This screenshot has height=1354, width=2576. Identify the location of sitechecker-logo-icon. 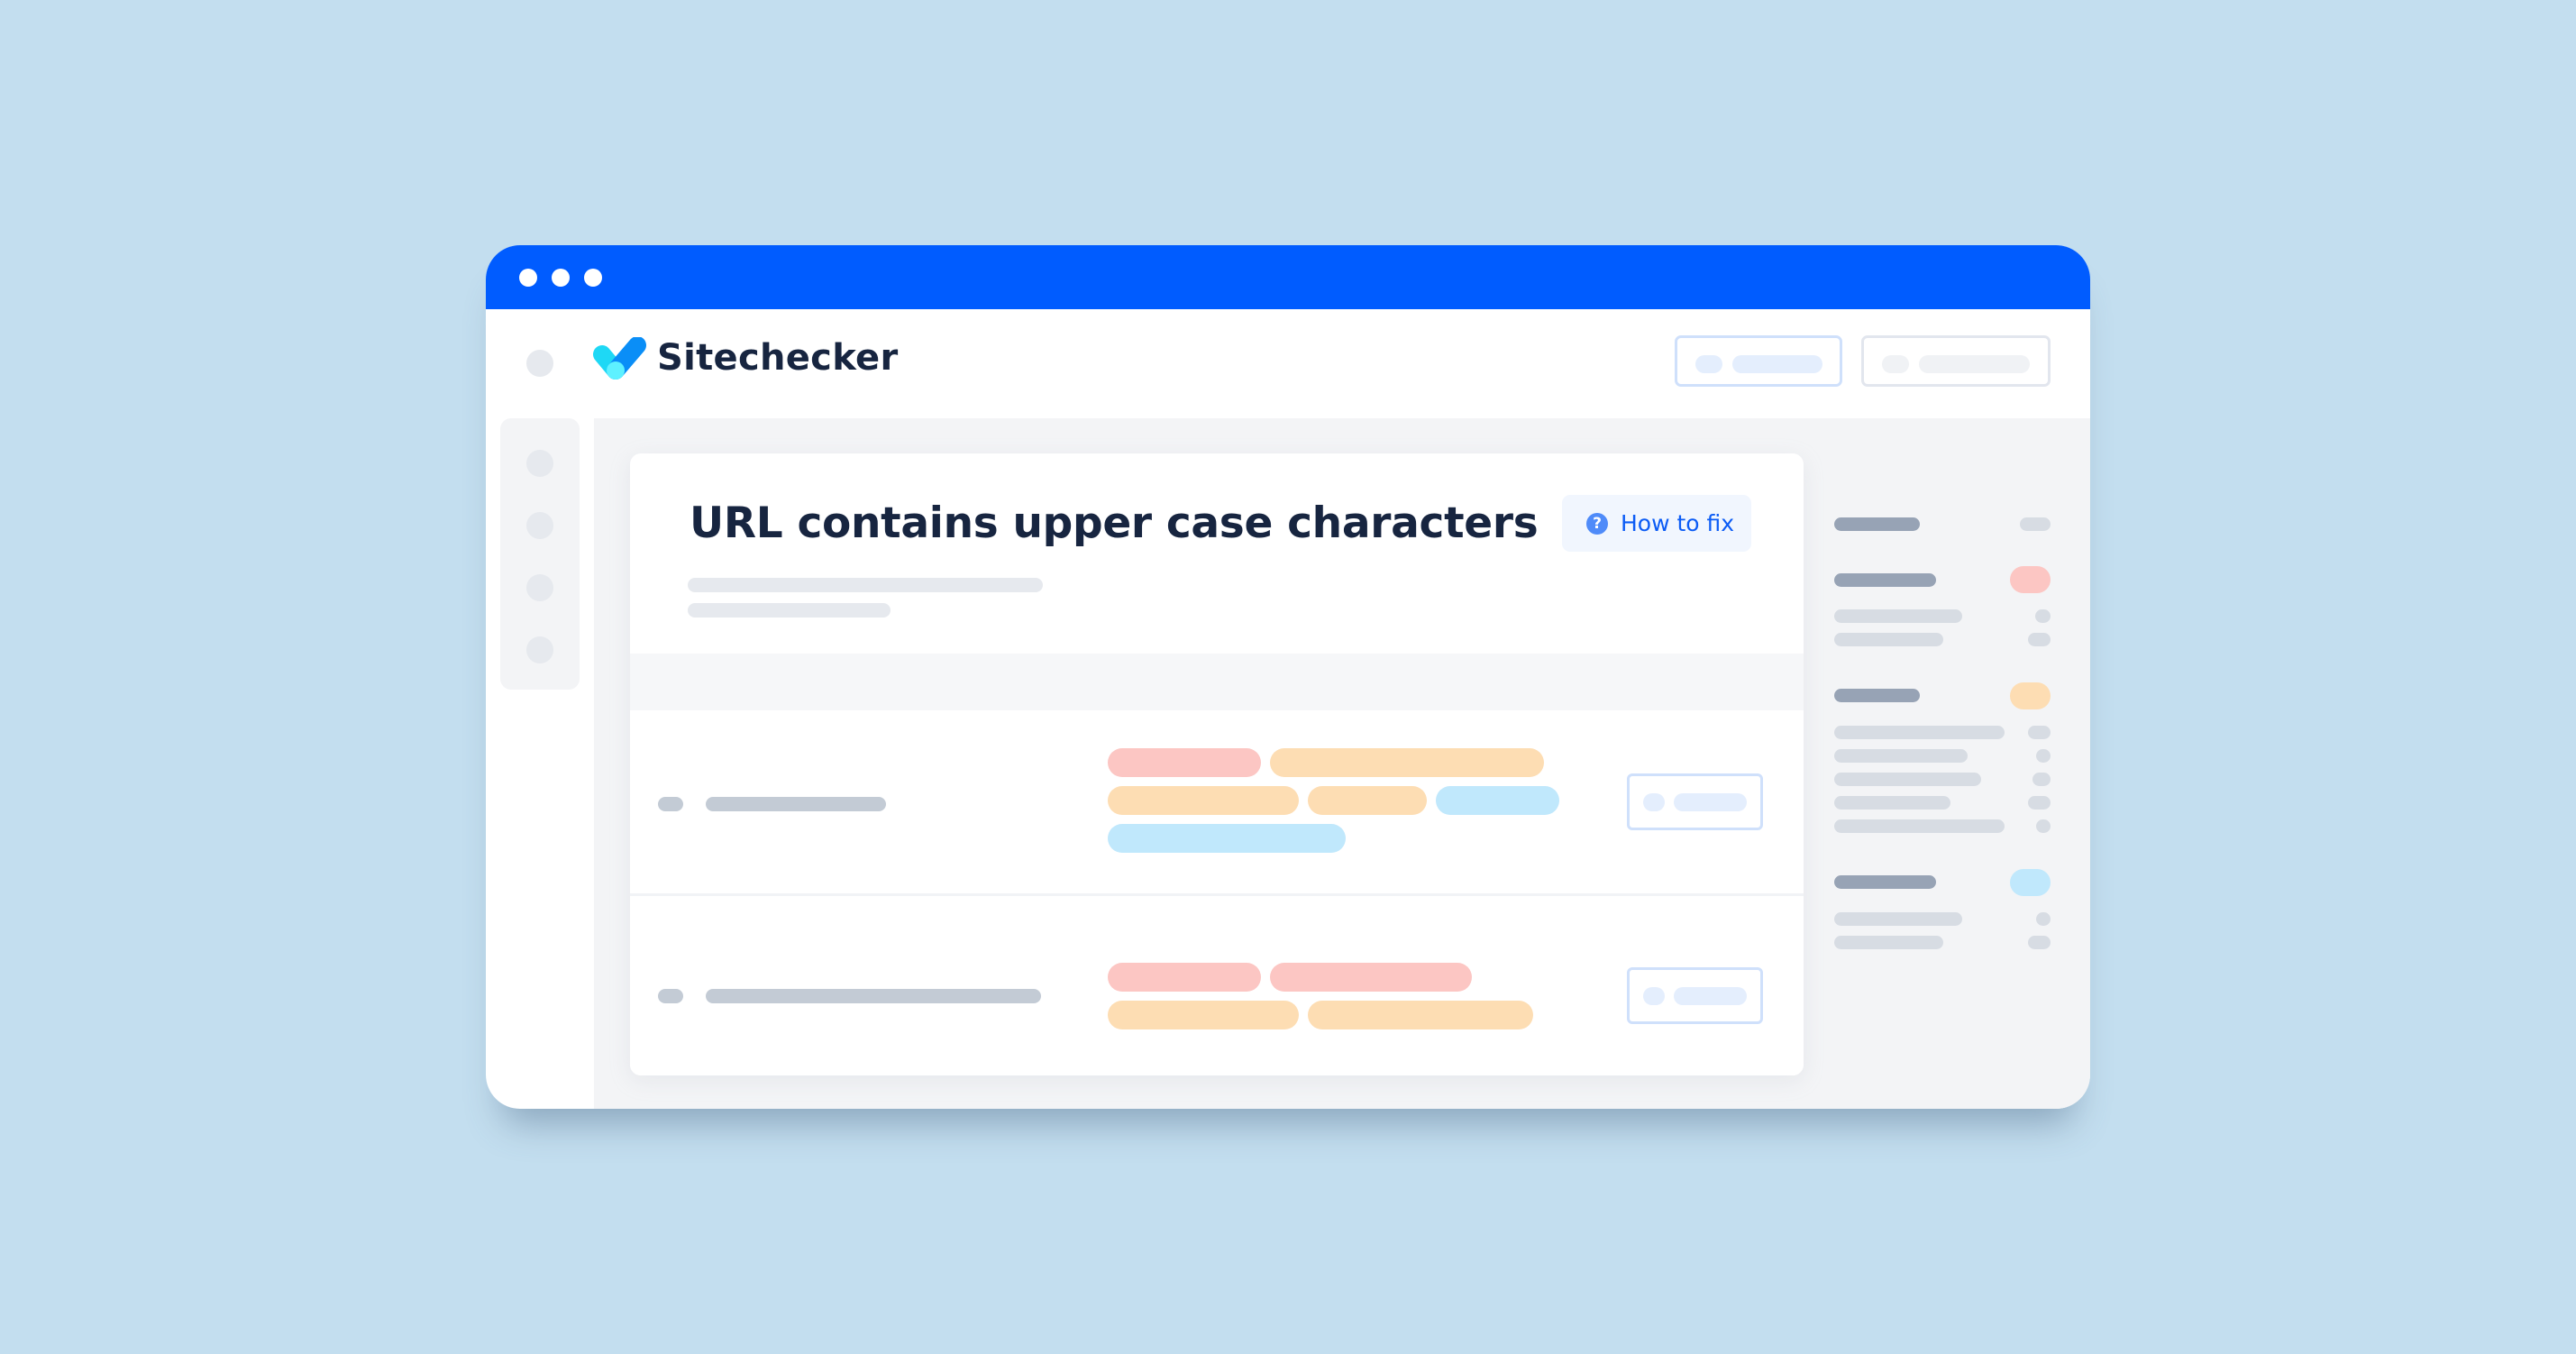
(619, 358).